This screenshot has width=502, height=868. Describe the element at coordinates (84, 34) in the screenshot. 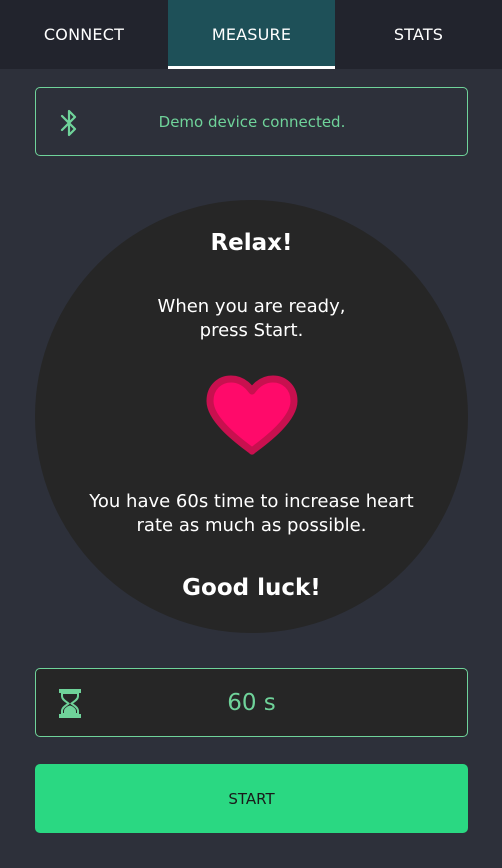

I see `tab-connect: CONNECT` at that location.